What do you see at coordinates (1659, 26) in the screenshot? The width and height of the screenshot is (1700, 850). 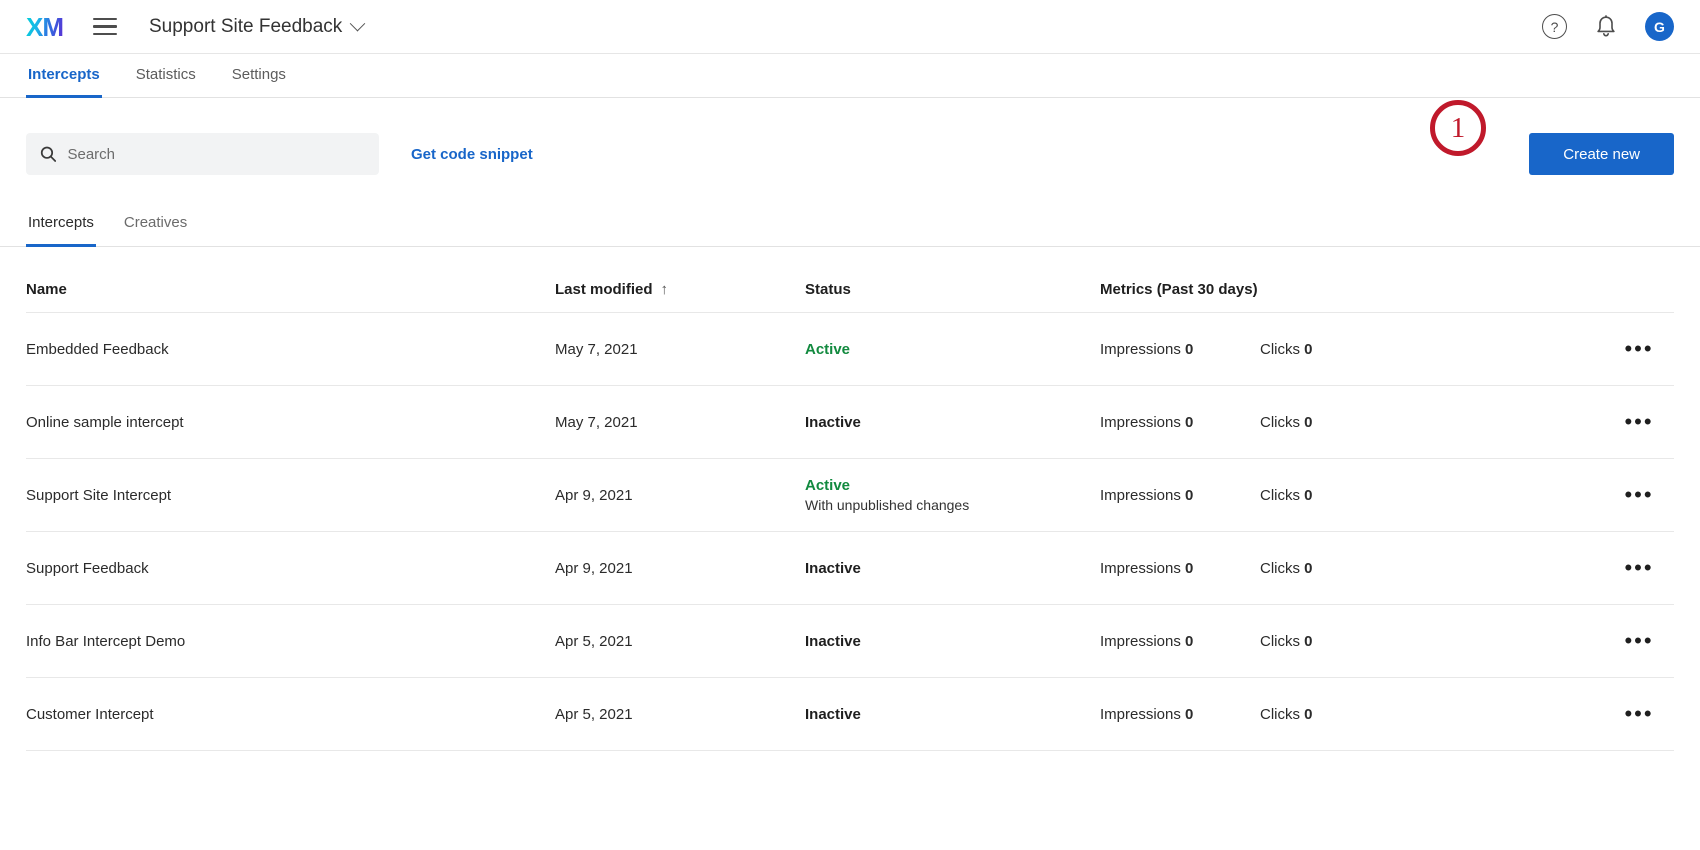 I see `avatar: G` at bounding box center [1659, 26].